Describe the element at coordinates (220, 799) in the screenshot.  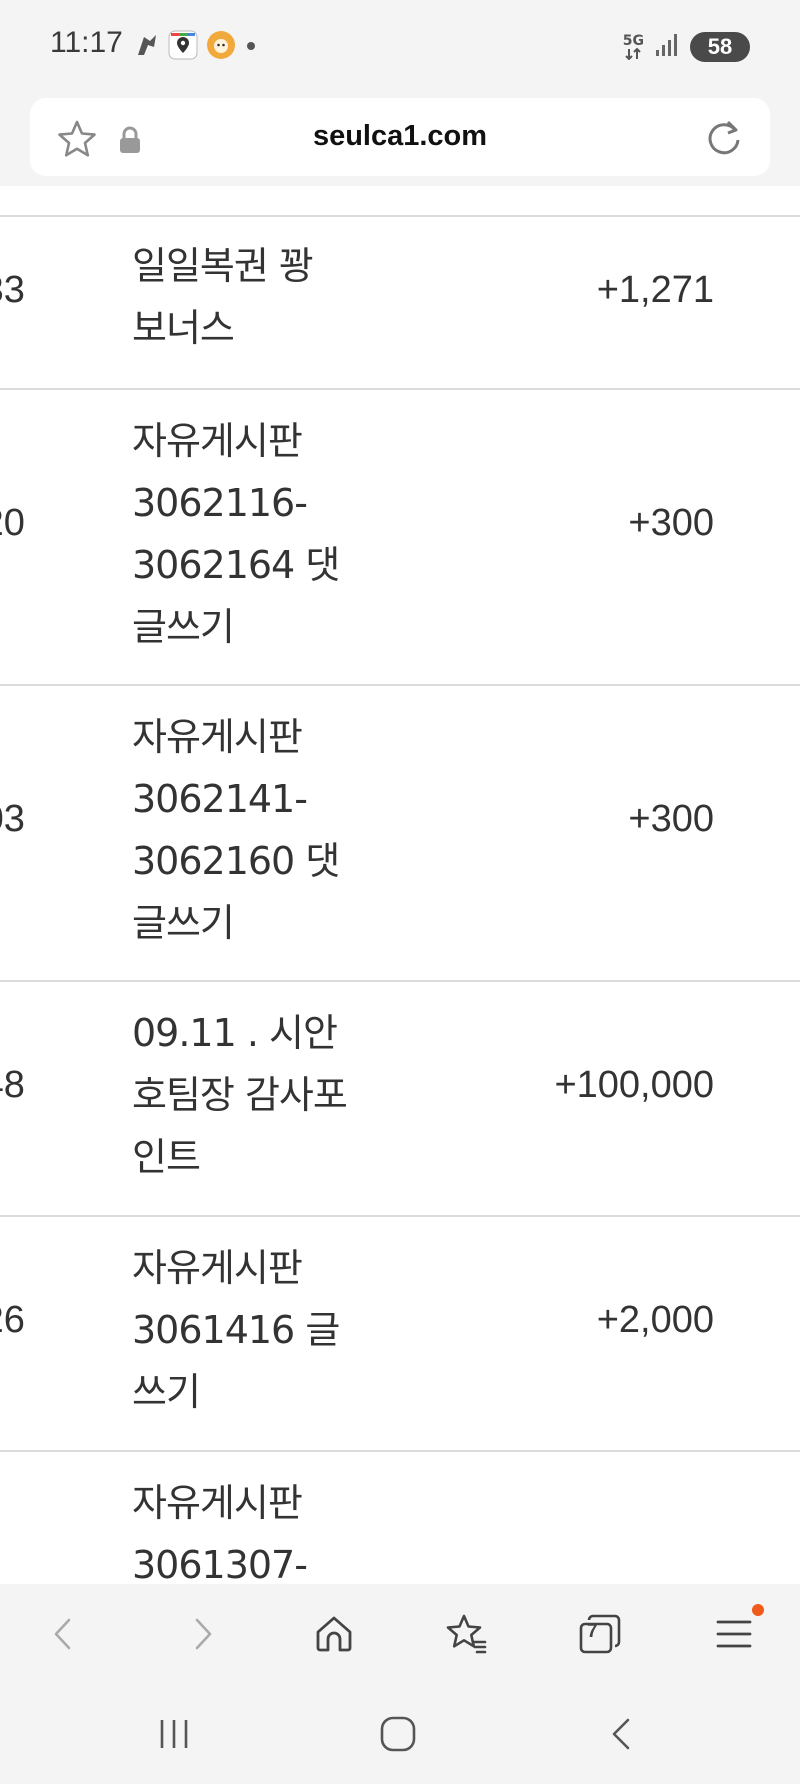
I see `description-line: 3062141-` at that location.